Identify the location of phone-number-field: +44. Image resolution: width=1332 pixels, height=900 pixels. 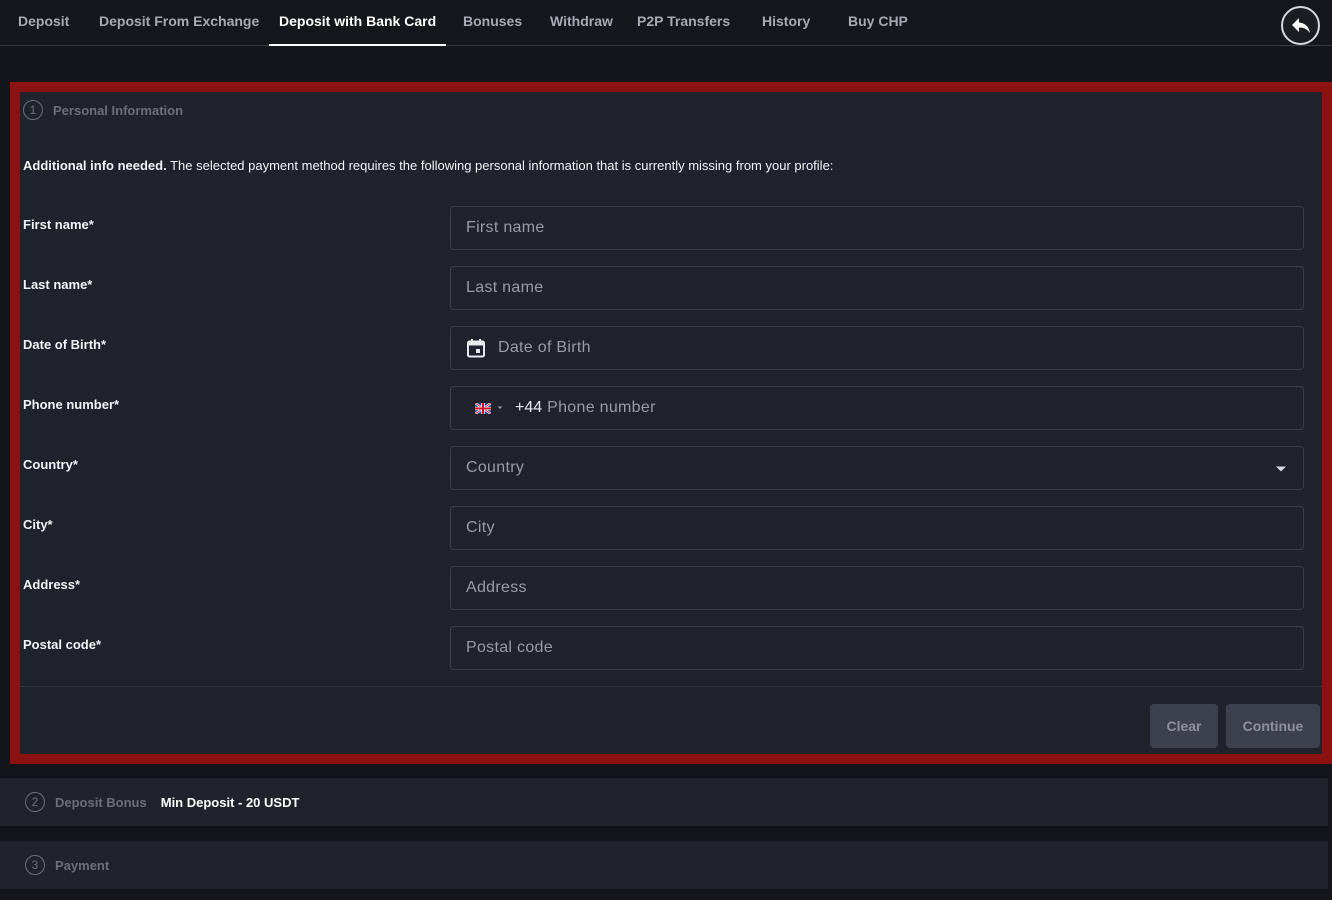
(877, 408).